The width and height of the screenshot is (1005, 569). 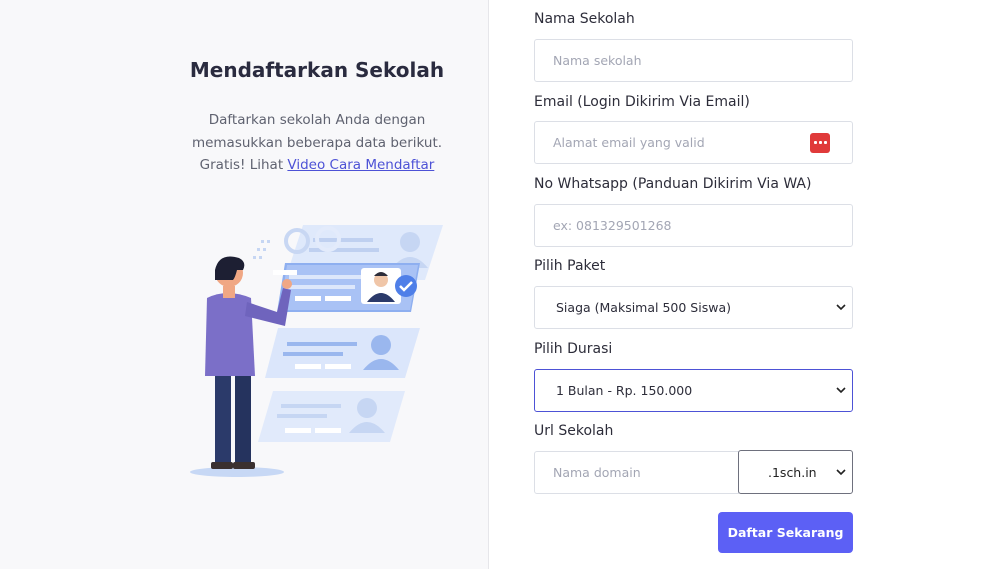 I want to click on intro-line-3-prefix: Gratis! Lihat, so click(x=243, y=165).